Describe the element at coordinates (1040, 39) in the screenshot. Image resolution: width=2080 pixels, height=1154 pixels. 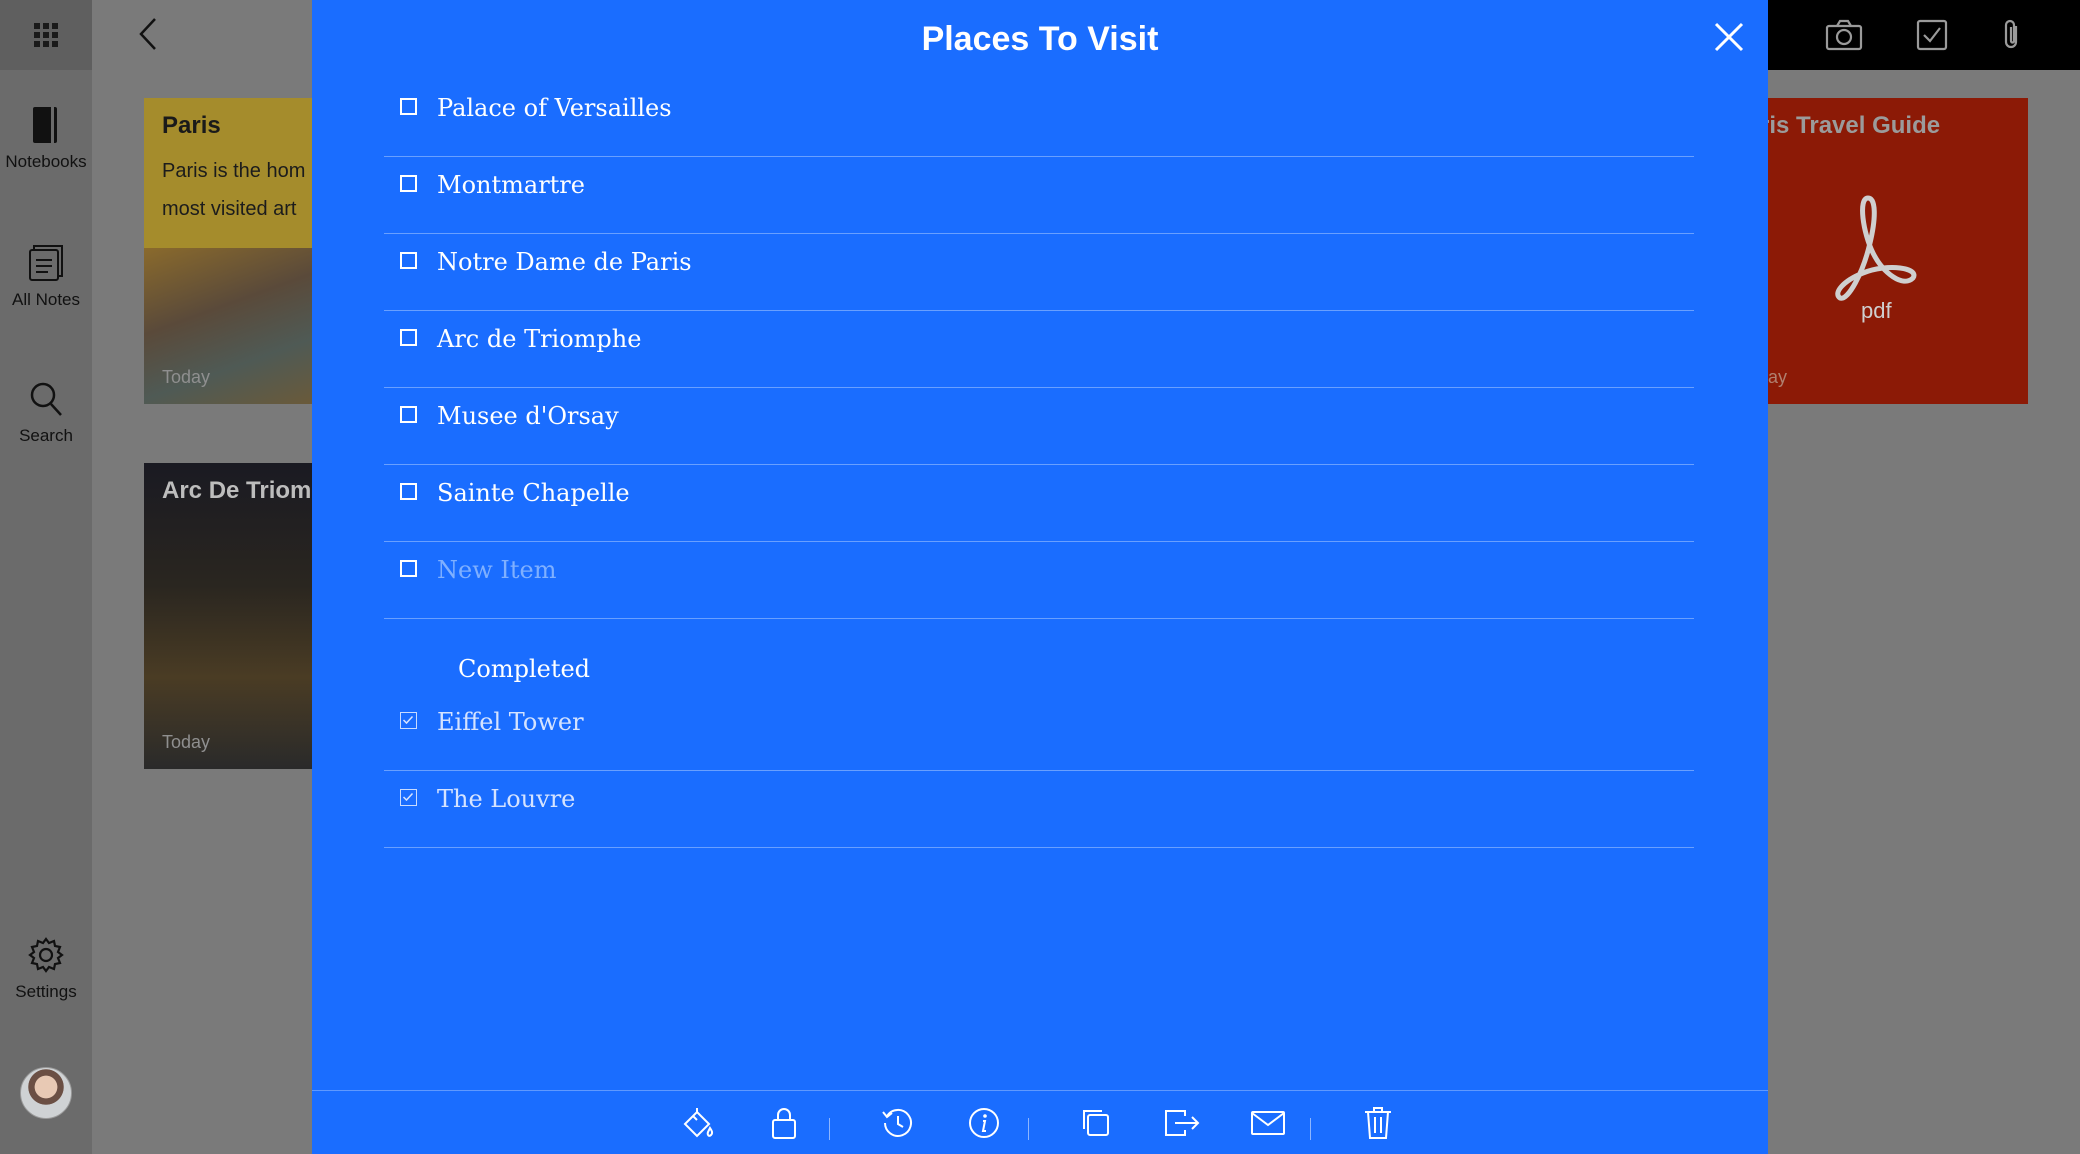
I see `modal-title: Places To Visit` at that location.